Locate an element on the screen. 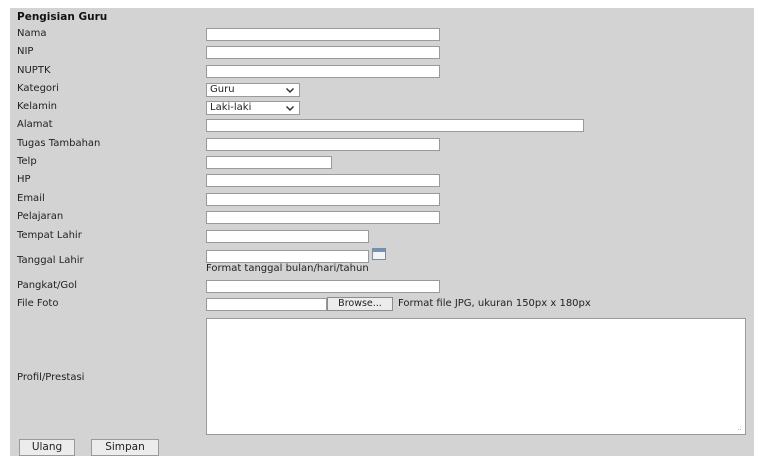  pelajaran-label: Pelajaran is located at coordinates (40, 216).